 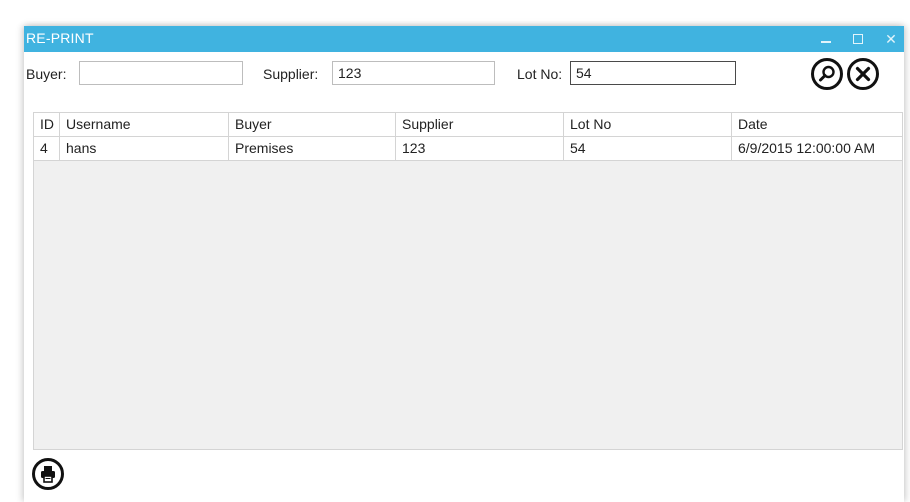 What do you see at coordinates (464, 39) in the screenshot?
I see `title-bar: RE-PRINT ✕` at bounding box center [464, 39].